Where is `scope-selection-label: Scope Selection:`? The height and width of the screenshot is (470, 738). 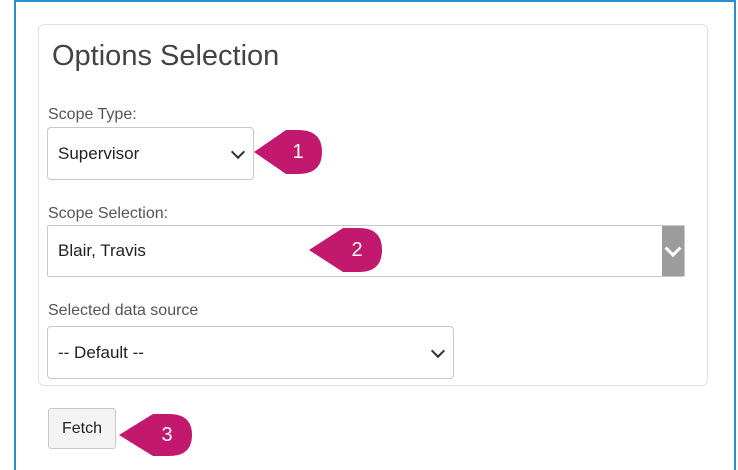
scope-selection-label: Scope Selection: is located at coordinates (108, 213).